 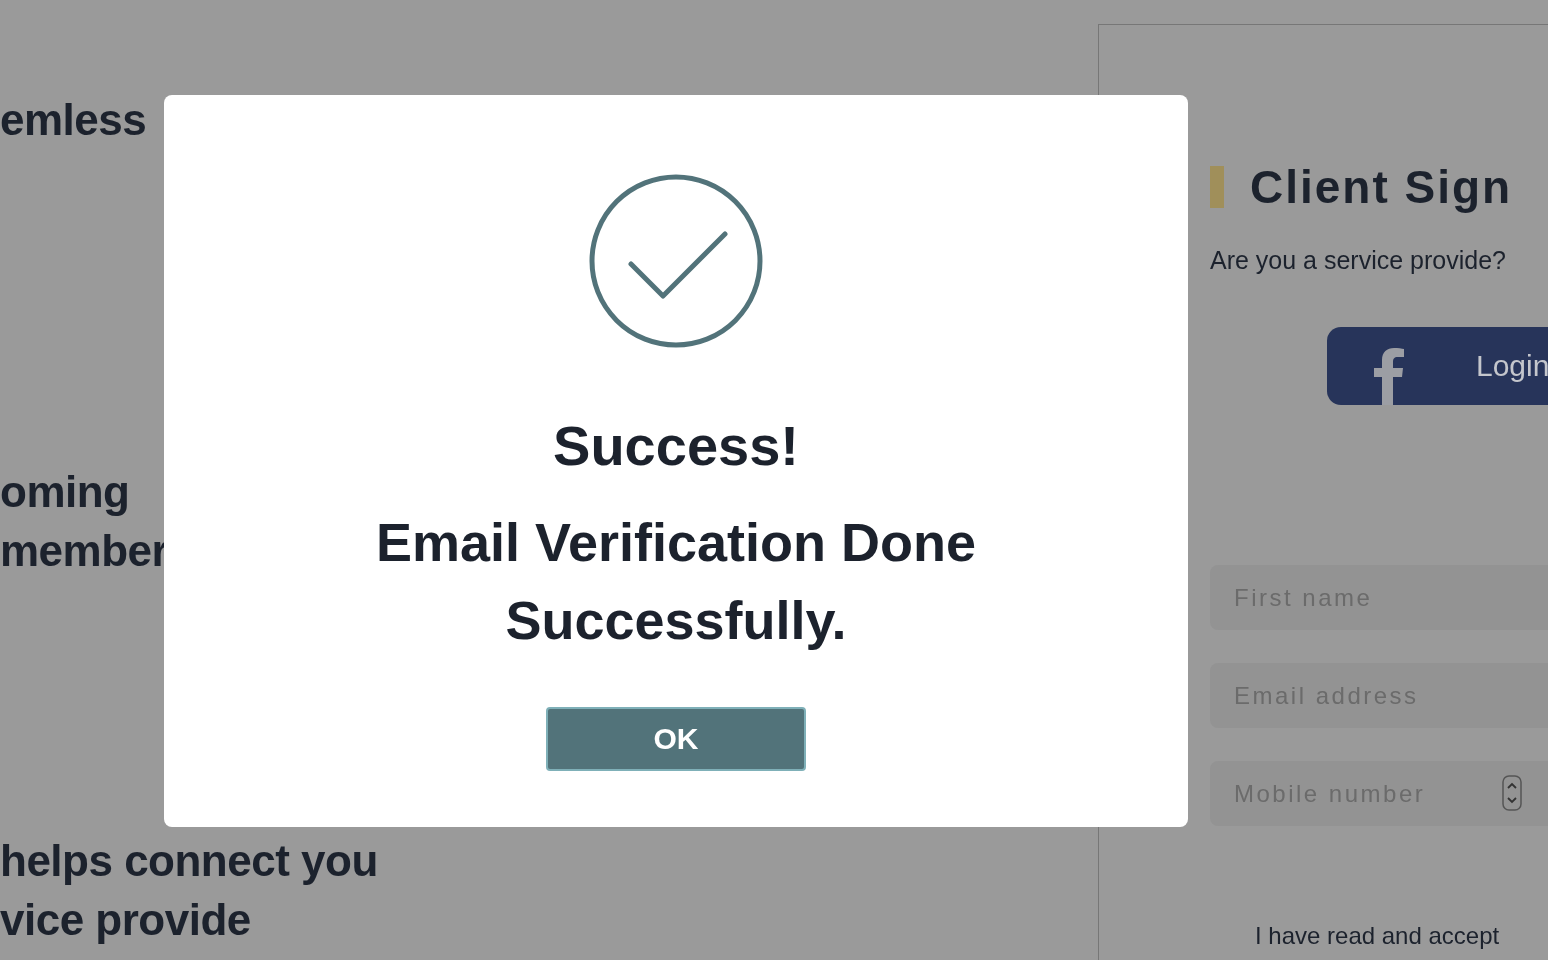 What do you see at coordinates (73, 120) in the screenshot?
I see `page-heading: emless` at bounding box center [73, 120].